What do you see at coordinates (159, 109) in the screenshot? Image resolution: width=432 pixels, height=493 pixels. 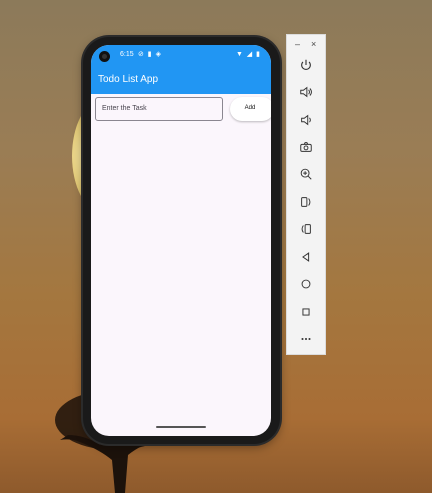 I see `task-input: Enter the Task` at bounding box center [159, 109].